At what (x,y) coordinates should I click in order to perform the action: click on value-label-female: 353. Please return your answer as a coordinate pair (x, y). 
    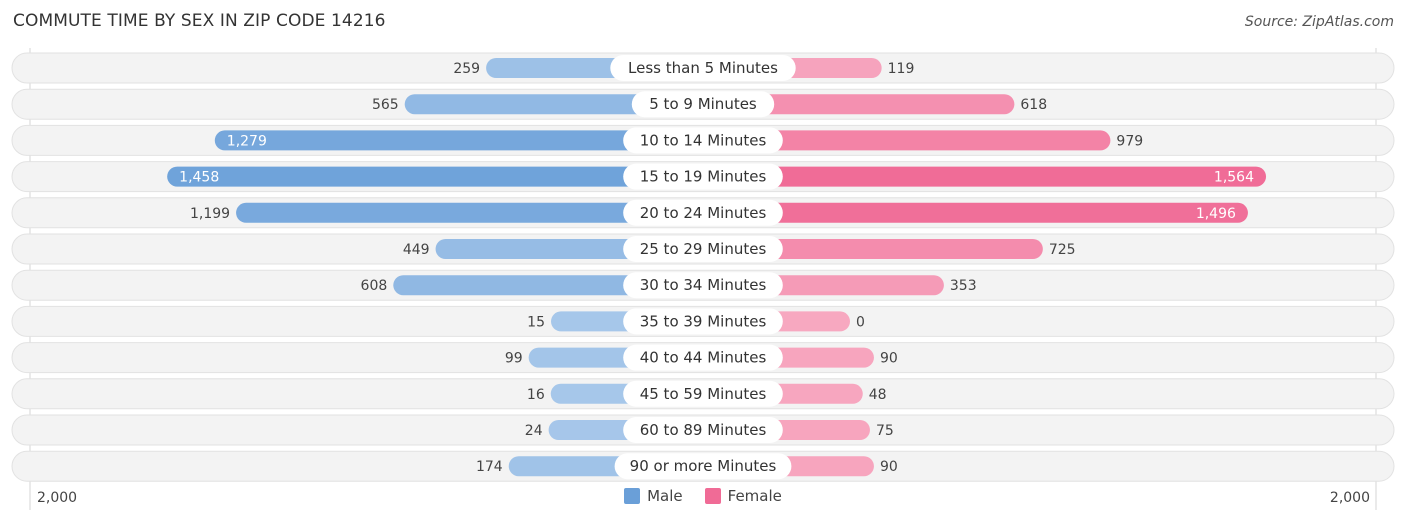
    Looking at the image, I should click on (963, 286).